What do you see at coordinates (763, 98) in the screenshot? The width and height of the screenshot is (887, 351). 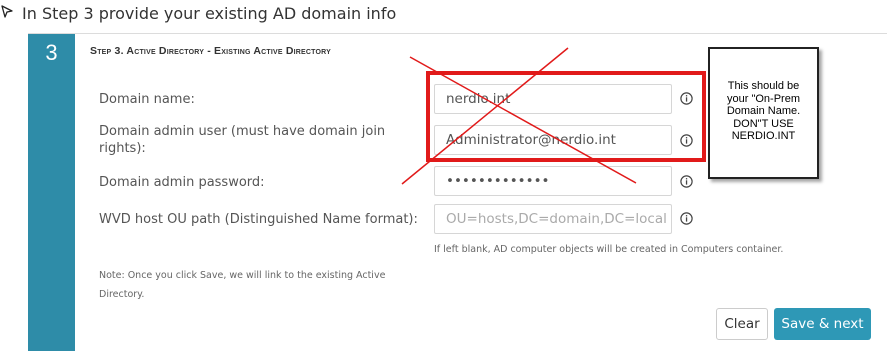 I see `callout-line: your "On-Prem` at bounding box center [763, 98].